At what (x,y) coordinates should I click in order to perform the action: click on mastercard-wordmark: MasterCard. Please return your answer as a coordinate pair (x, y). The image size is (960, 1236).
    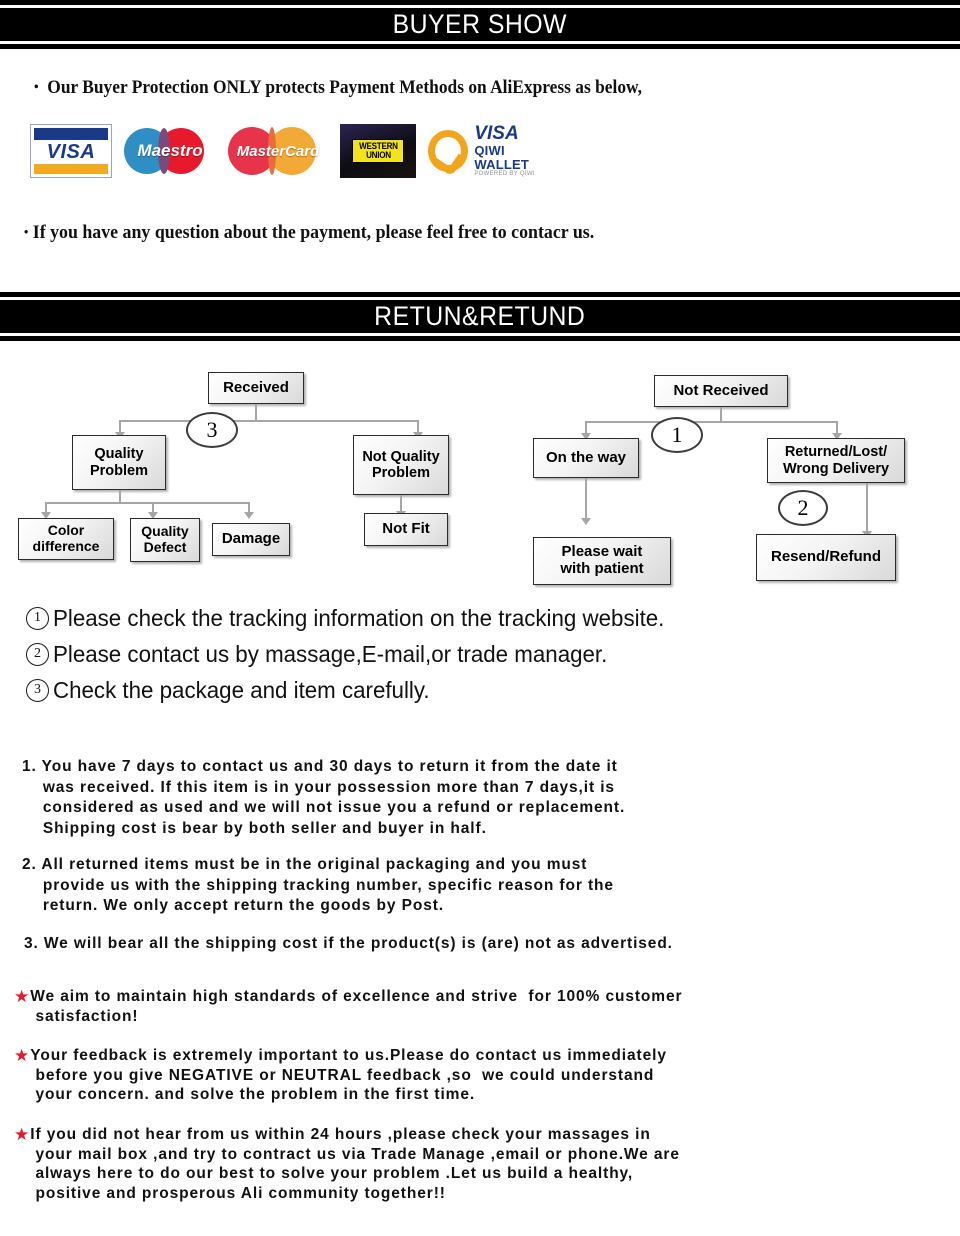
    Looking at the image, I should click on (278, 151).